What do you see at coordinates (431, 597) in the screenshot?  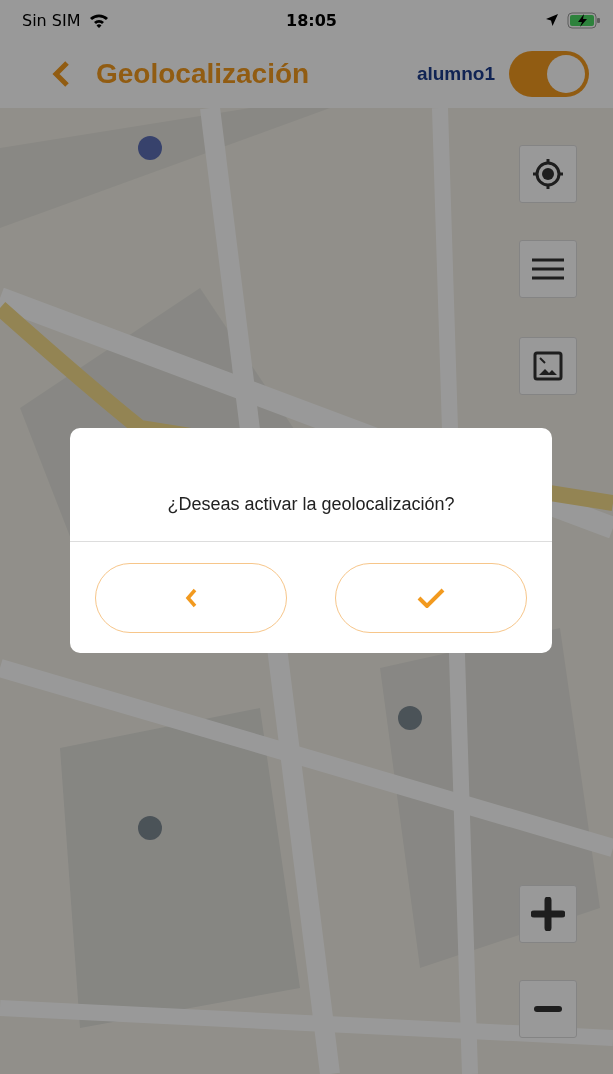 I see `check-icon` at bounding box center [431, 597].